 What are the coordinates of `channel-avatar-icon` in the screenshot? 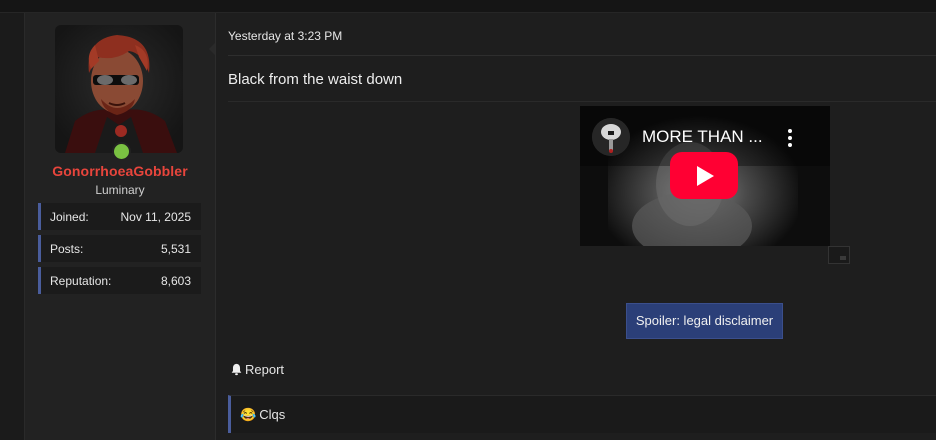 It's located at (611, 137).